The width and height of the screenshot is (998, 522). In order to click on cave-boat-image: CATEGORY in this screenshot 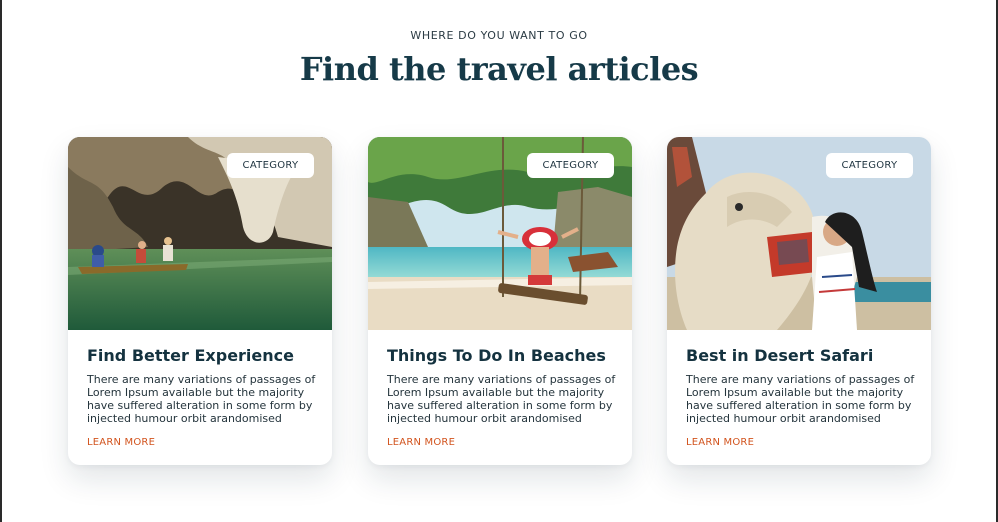, I will do `click(200, 233)`.